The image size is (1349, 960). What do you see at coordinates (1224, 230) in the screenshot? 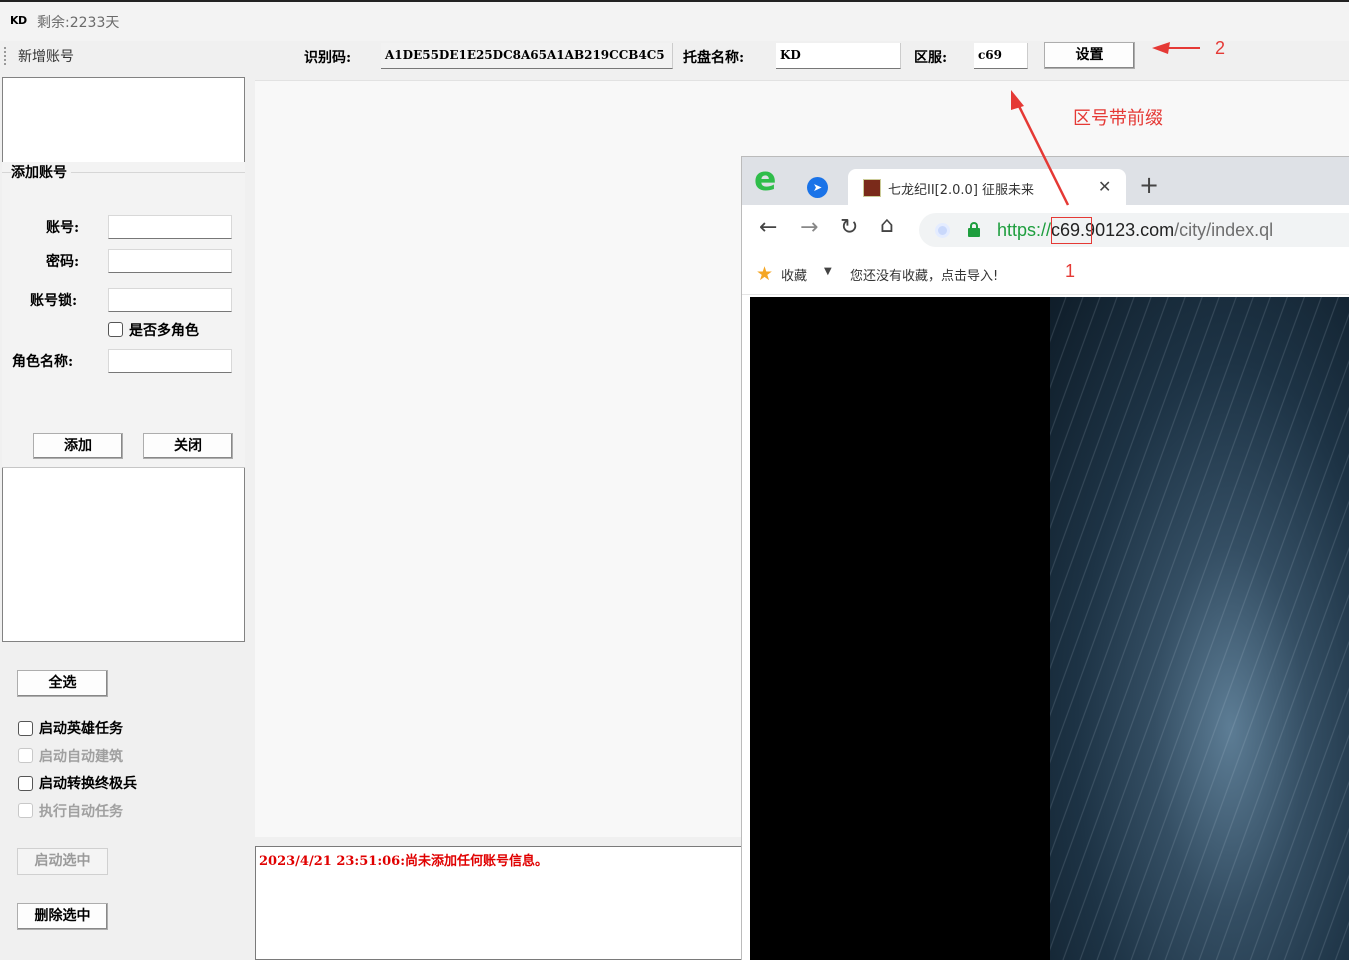
I see `url-path: /city/index.ql` at bounding box center [1224, 230].